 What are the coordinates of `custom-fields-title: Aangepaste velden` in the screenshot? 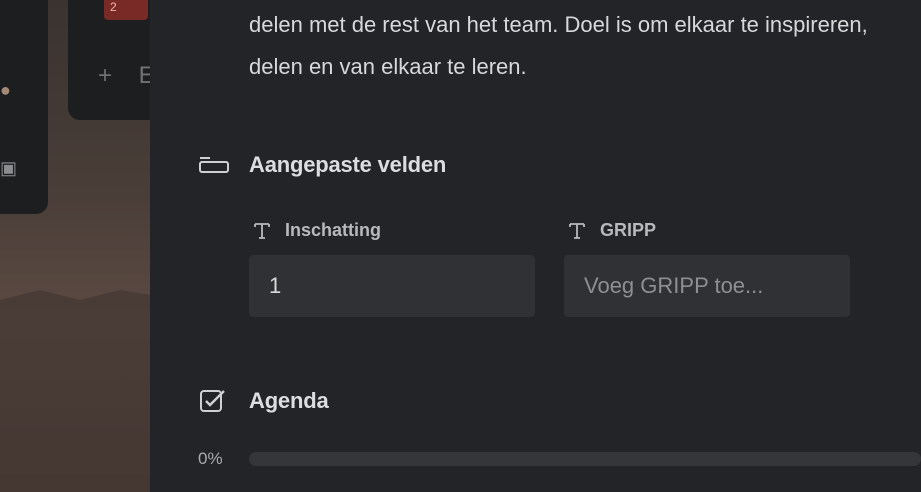 It's located at (348, 164).